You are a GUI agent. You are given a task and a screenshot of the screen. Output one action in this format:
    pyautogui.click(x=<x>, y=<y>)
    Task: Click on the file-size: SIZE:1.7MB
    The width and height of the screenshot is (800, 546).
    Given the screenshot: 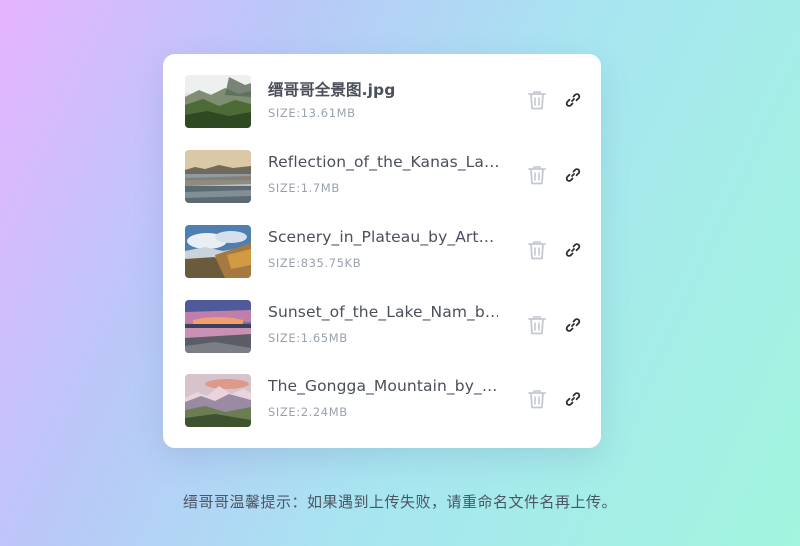 What is the action you would take?
    pyautogui.click(x=304, y=188)
    